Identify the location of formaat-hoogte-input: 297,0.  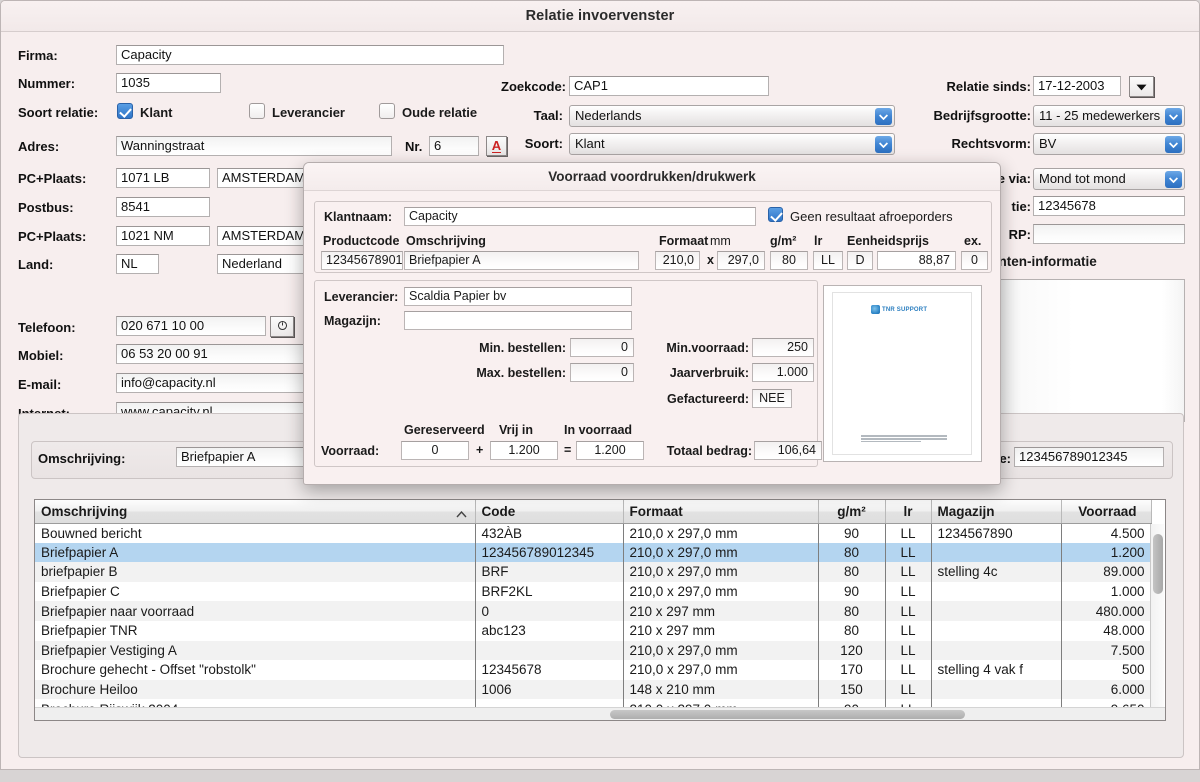
(741, 260).